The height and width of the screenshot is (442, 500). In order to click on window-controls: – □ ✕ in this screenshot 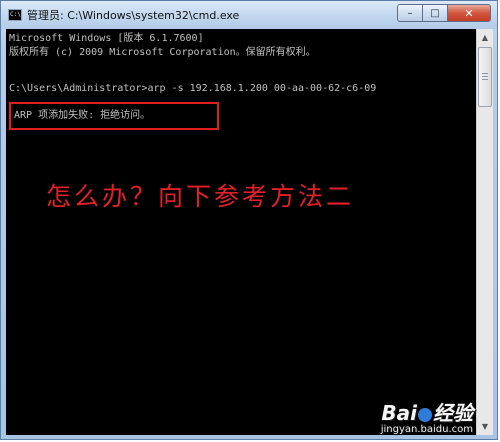, I will do `click(444, 14)`.